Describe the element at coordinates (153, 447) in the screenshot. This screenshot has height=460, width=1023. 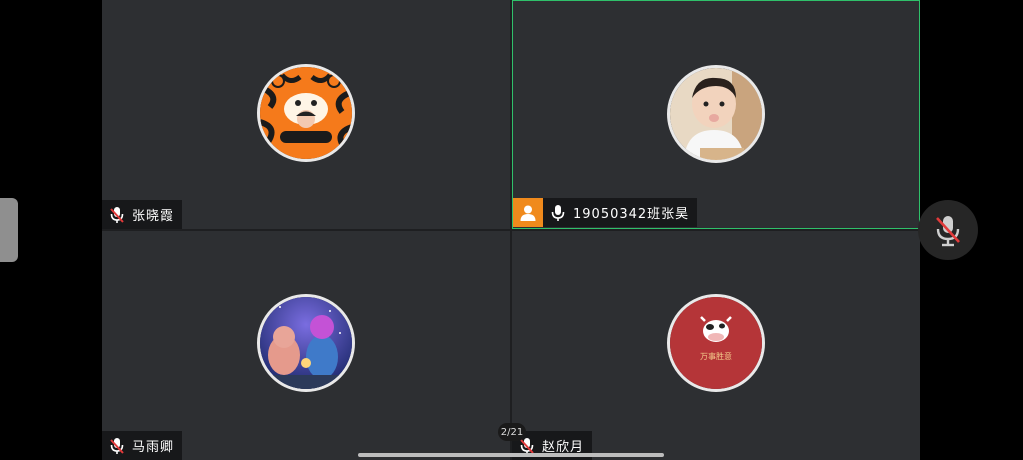
I see `participant-name: 马雨卿` at that location.